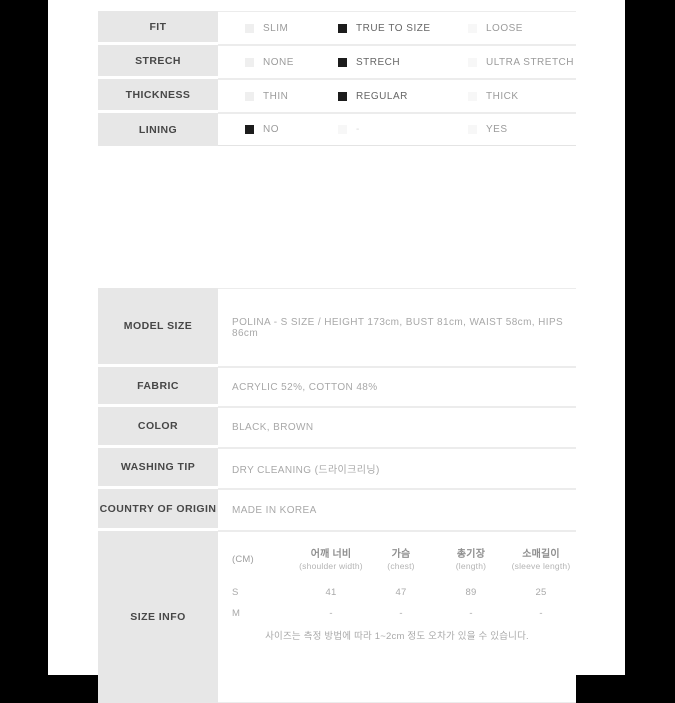  Describe the element at coordinates (471, 614) in the screenshot. I see `size-cell-m-length: -` at that location.